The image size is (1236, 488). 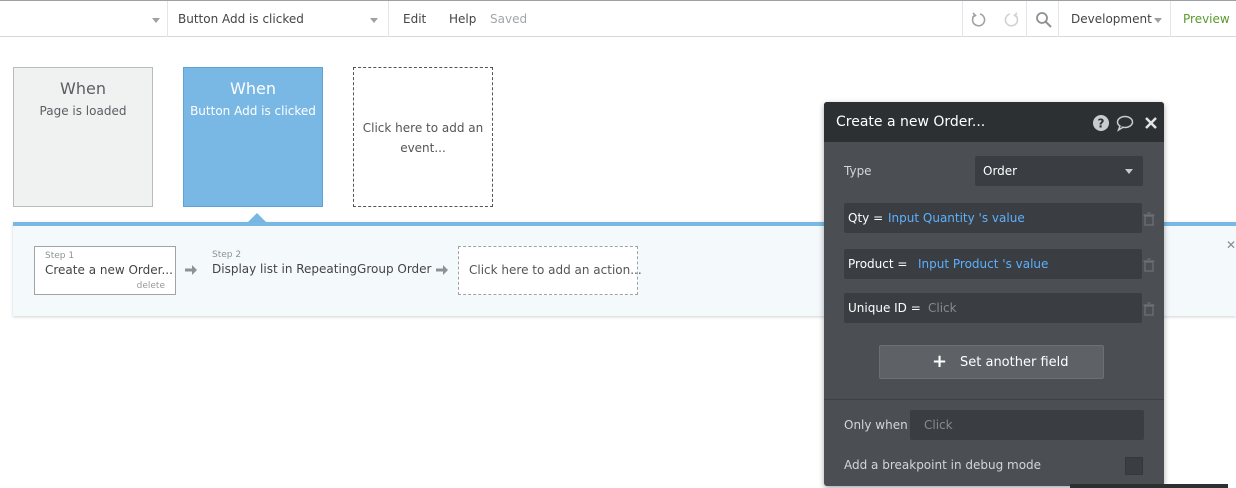 I want to click on preview-button: Preview, so click(x=1206, y=19).